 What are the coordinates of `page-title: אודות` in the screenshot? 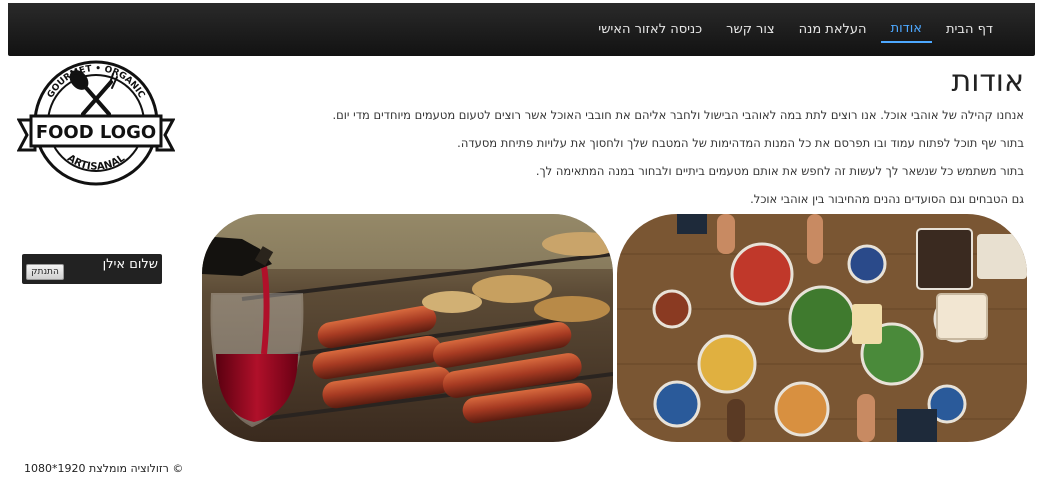 It's located at (988, 81).